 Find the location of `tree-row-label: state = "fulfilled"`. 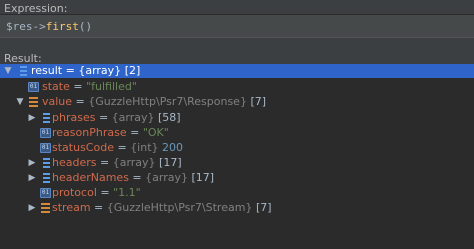

tree-row-label: state = "fulfilled" is located at coordinates (89, 86).